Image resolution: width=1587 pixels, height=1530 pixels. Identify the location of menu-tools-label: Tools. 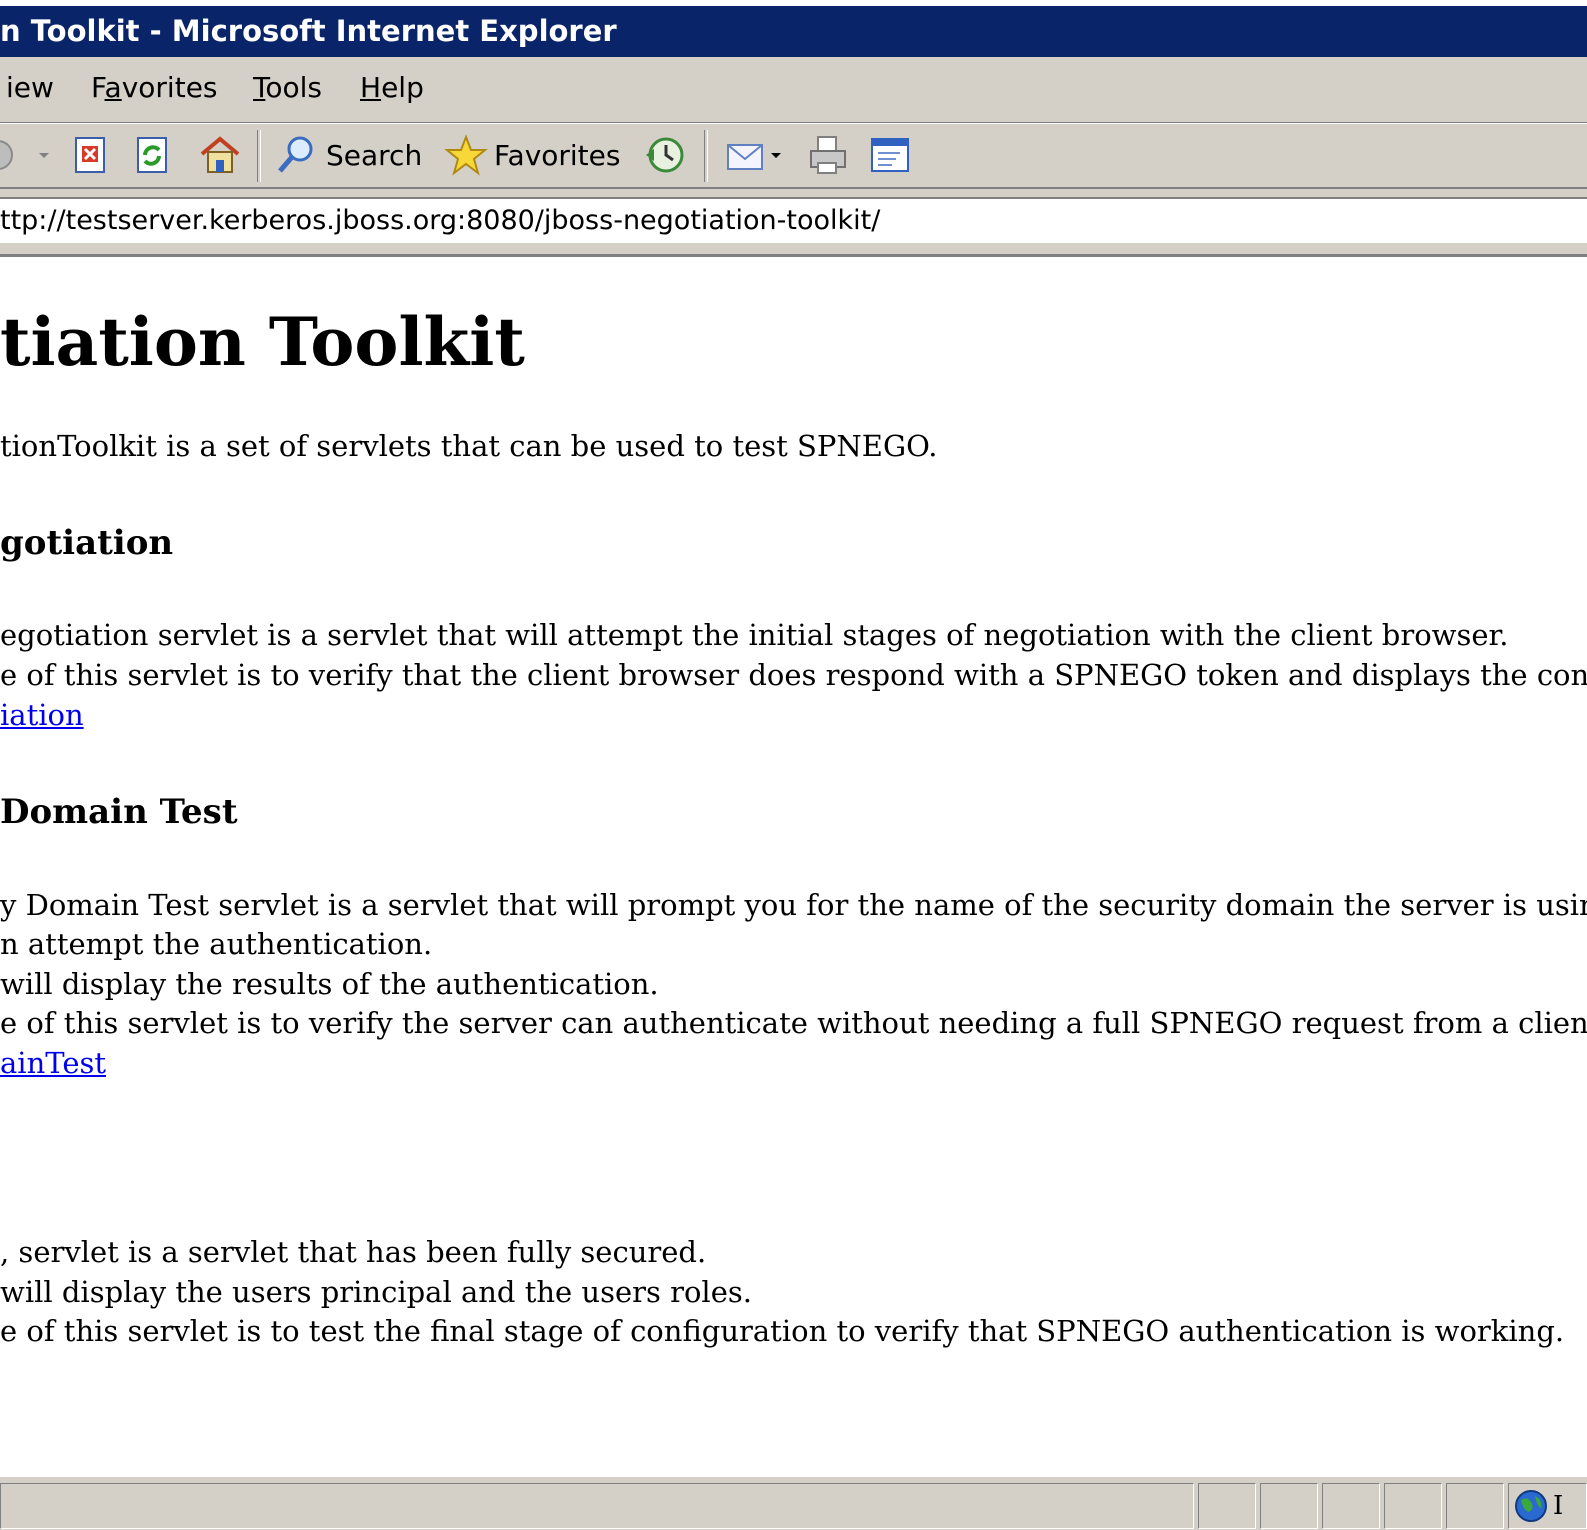
(287, 87).